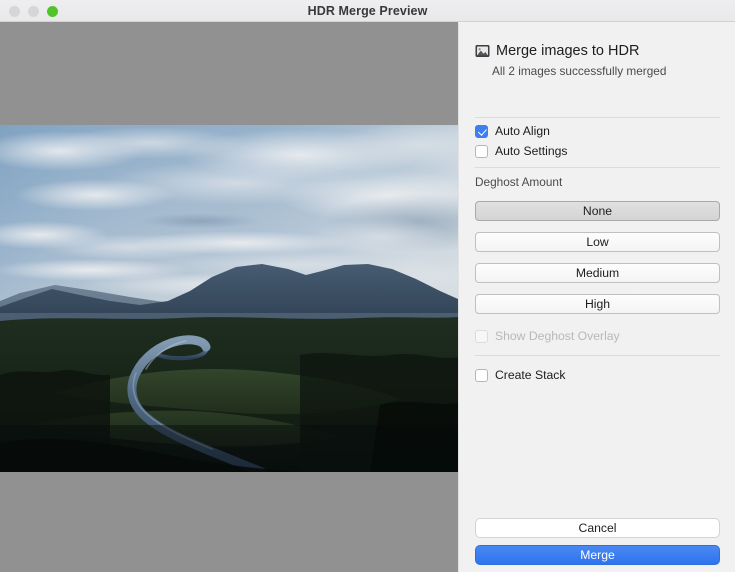 The image size is (735, 572). What do you see at coordinates (597, 528) in the screenshot?
I see `cancel-button: Cancel` at bounding box center [597, 528].